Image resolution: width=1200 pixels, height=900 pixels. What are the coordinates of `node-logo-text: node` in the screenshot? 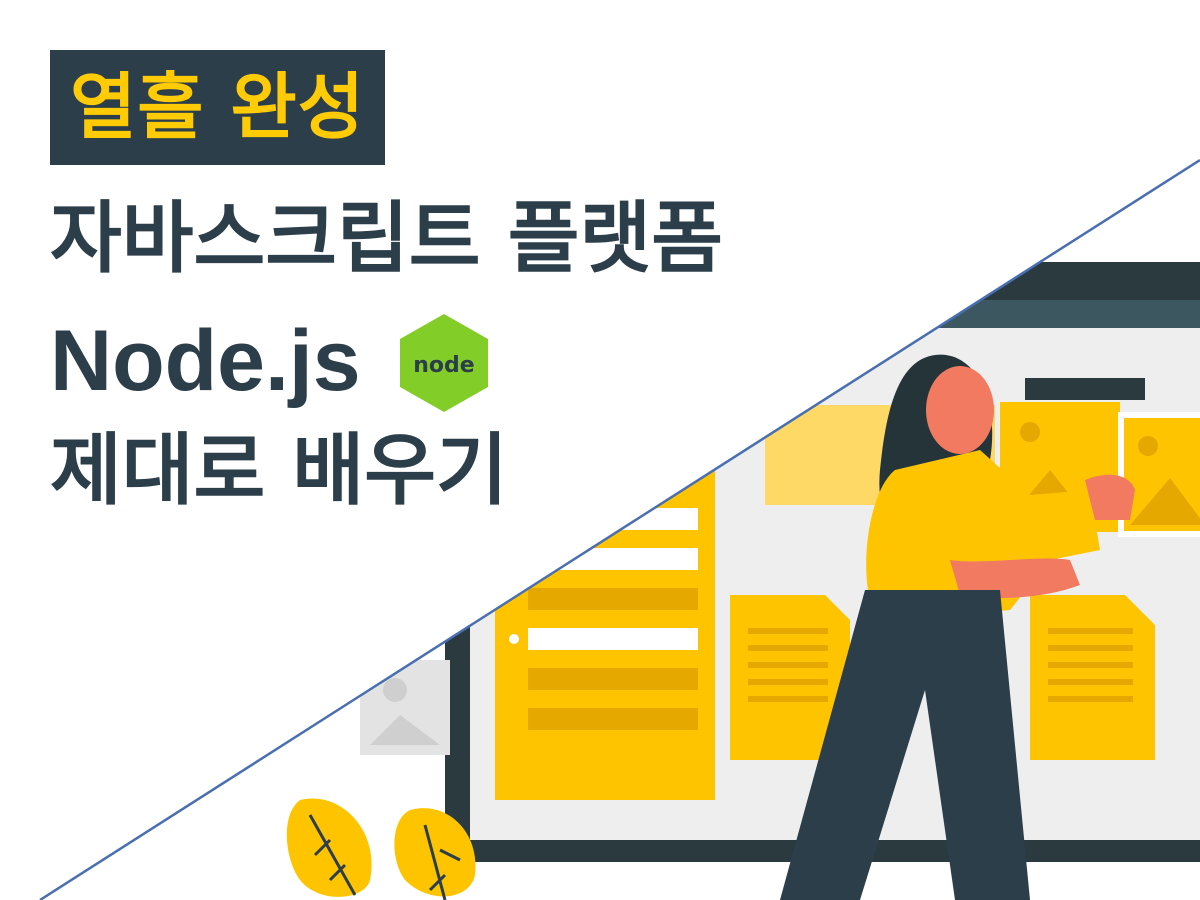 It's located at (443, 365).